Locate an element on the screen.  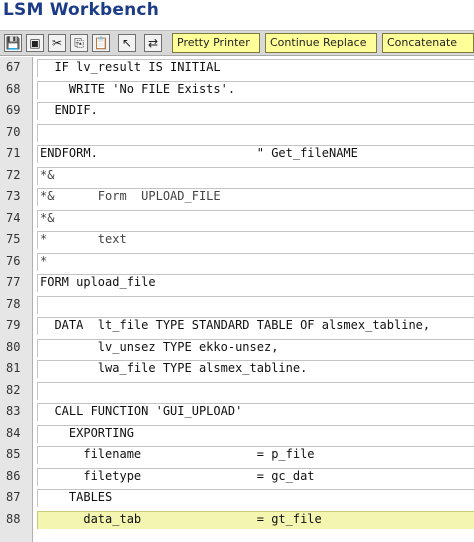
code-line: 70 is located at coordinates (237, 133).